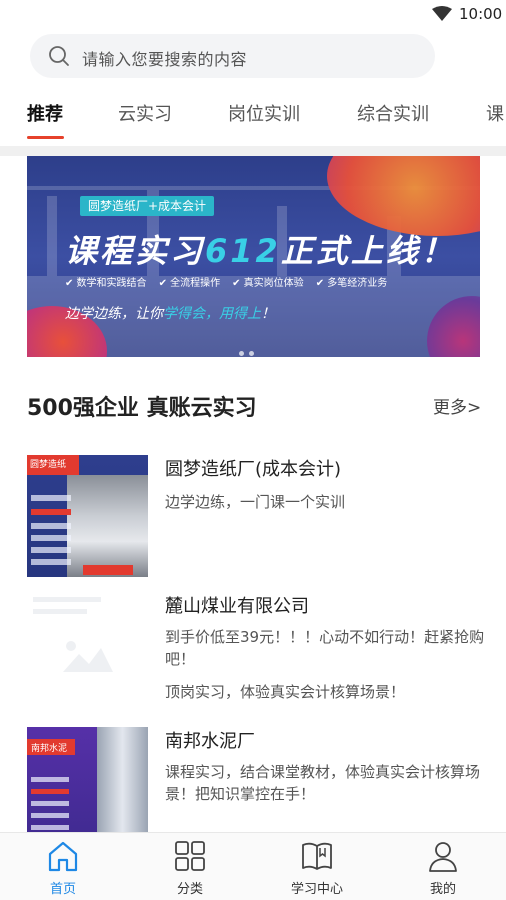 The width and height of the screenshot is (506, 900). What do you see at coordinates (45, 113) in the screenshot?
I see `tab-recommend: 推荐` at bounding box center [45, 113].